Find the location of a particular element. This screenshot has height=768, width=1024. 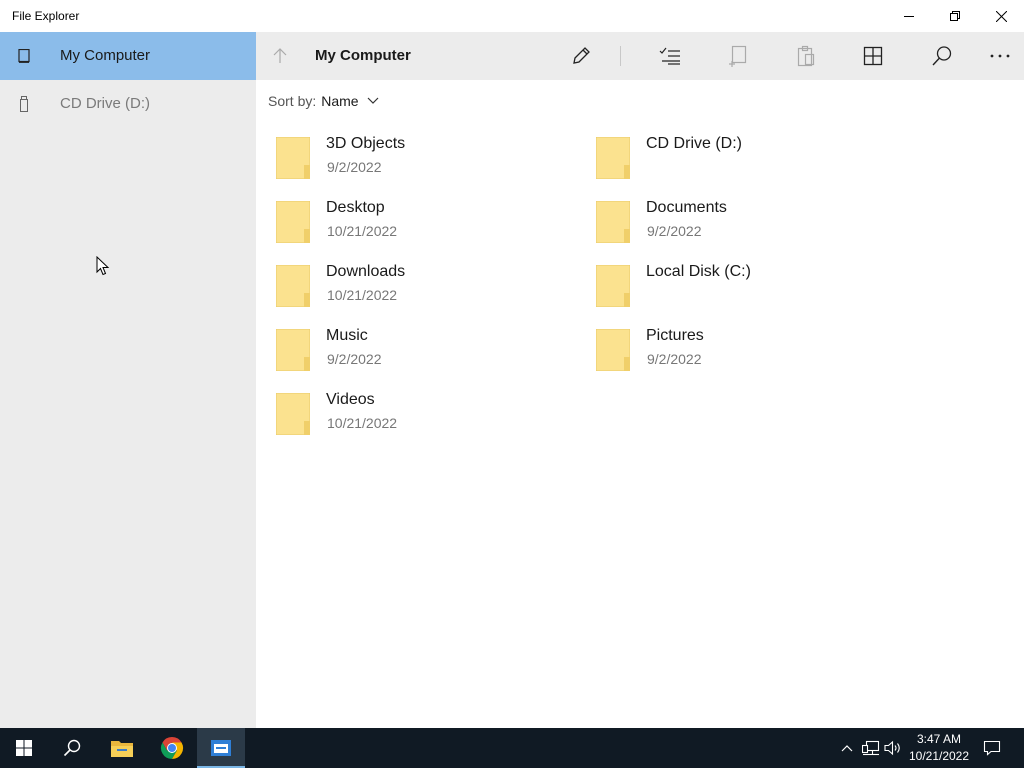

taskbar: 3:47 AM 10/21/2022 is located at coordinates (512, 748).